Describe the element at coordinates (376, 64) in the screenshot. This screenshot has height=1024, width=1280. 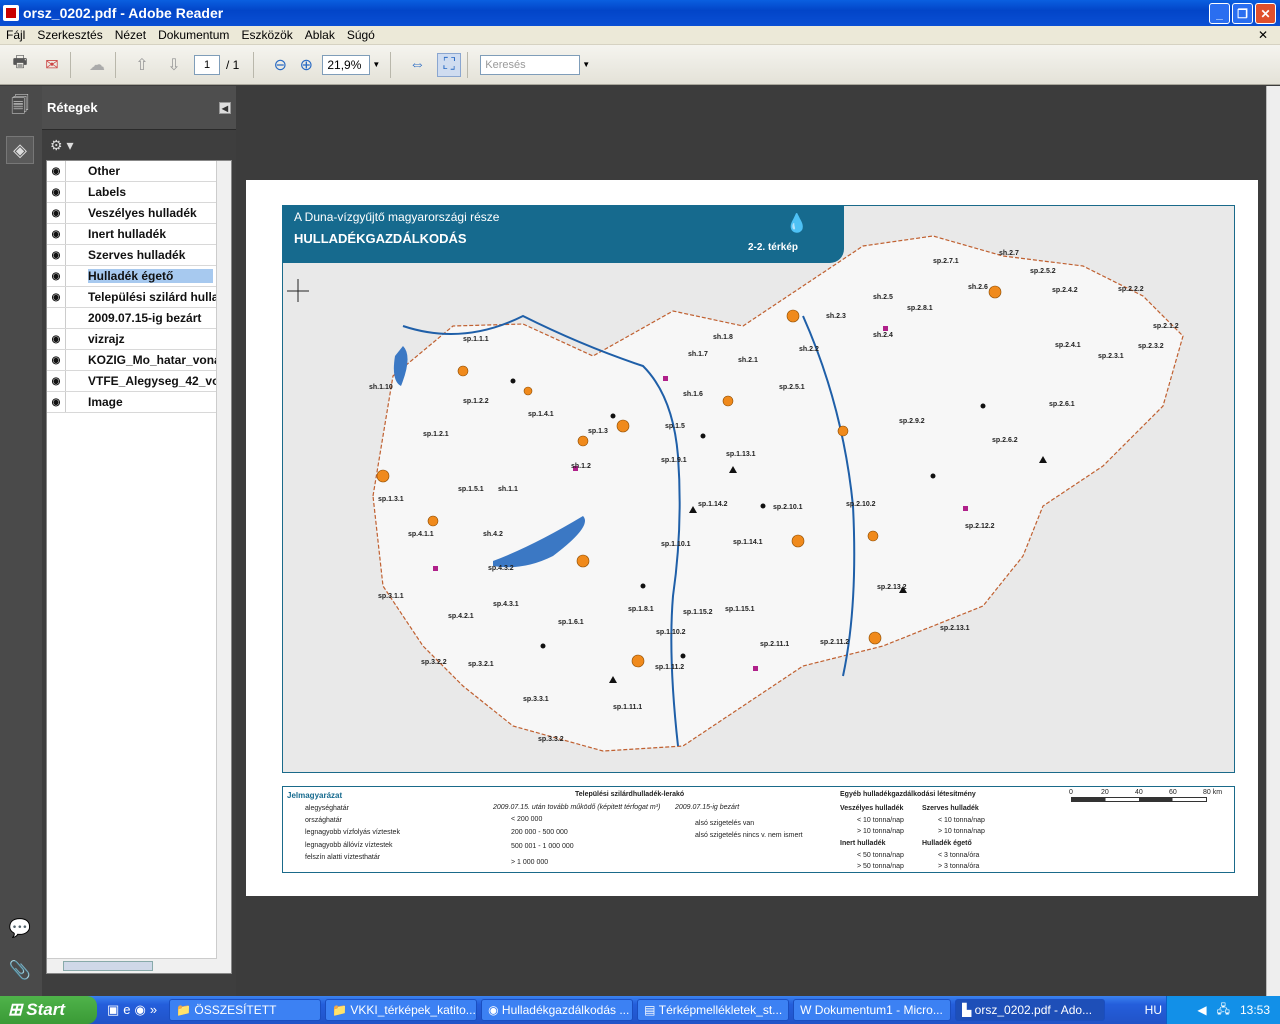
I see `zoom-dropdown-icon: ▼` at that location.